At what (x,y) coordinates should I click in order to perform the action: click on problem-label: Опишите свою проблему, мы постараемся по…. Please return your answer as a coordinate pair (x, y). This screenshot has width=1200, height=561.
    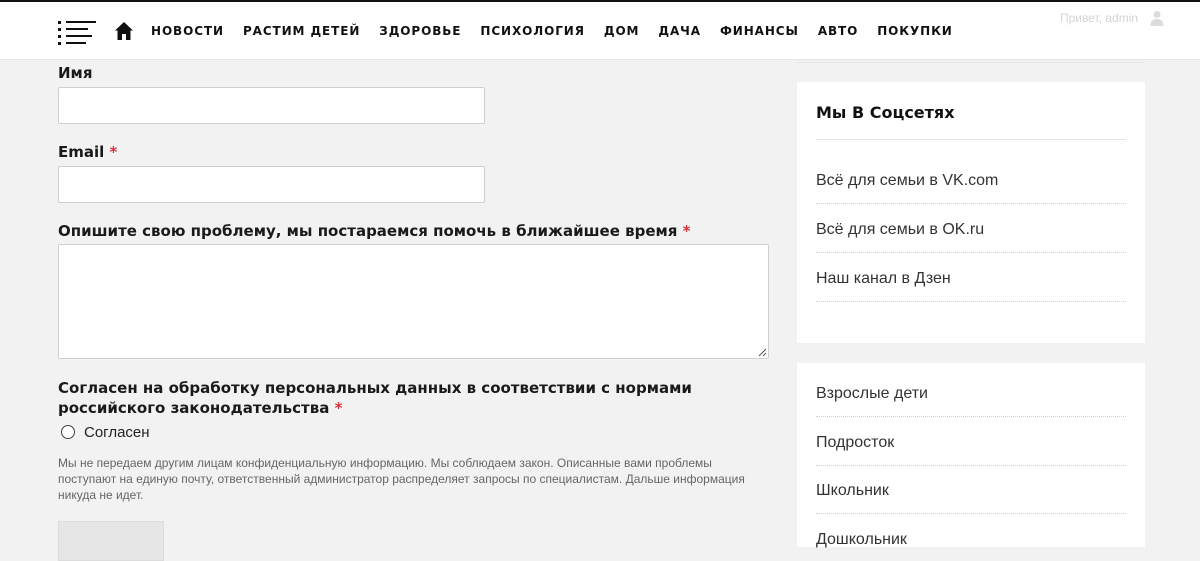
    Looking at the image, I should click on (374, 231).